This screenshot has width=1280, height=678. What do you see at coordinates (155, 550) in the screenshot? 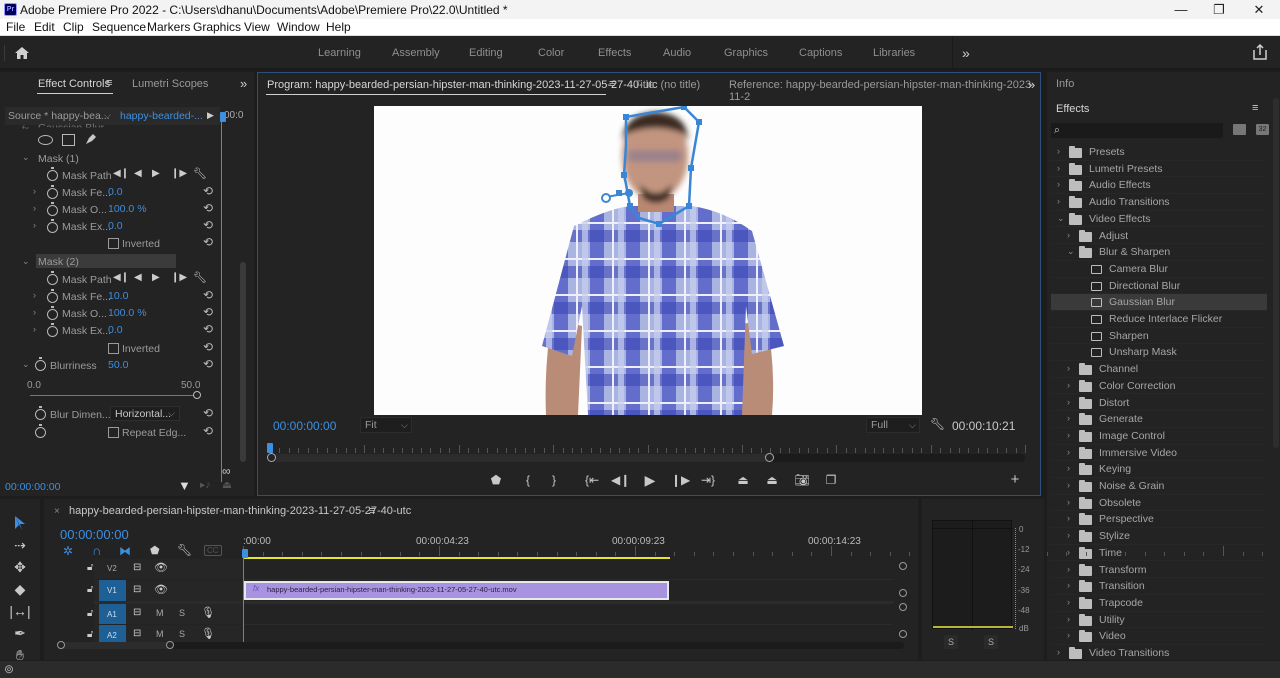
I see `add-marker-icon: ⬟` at bounding box center [155, 550].